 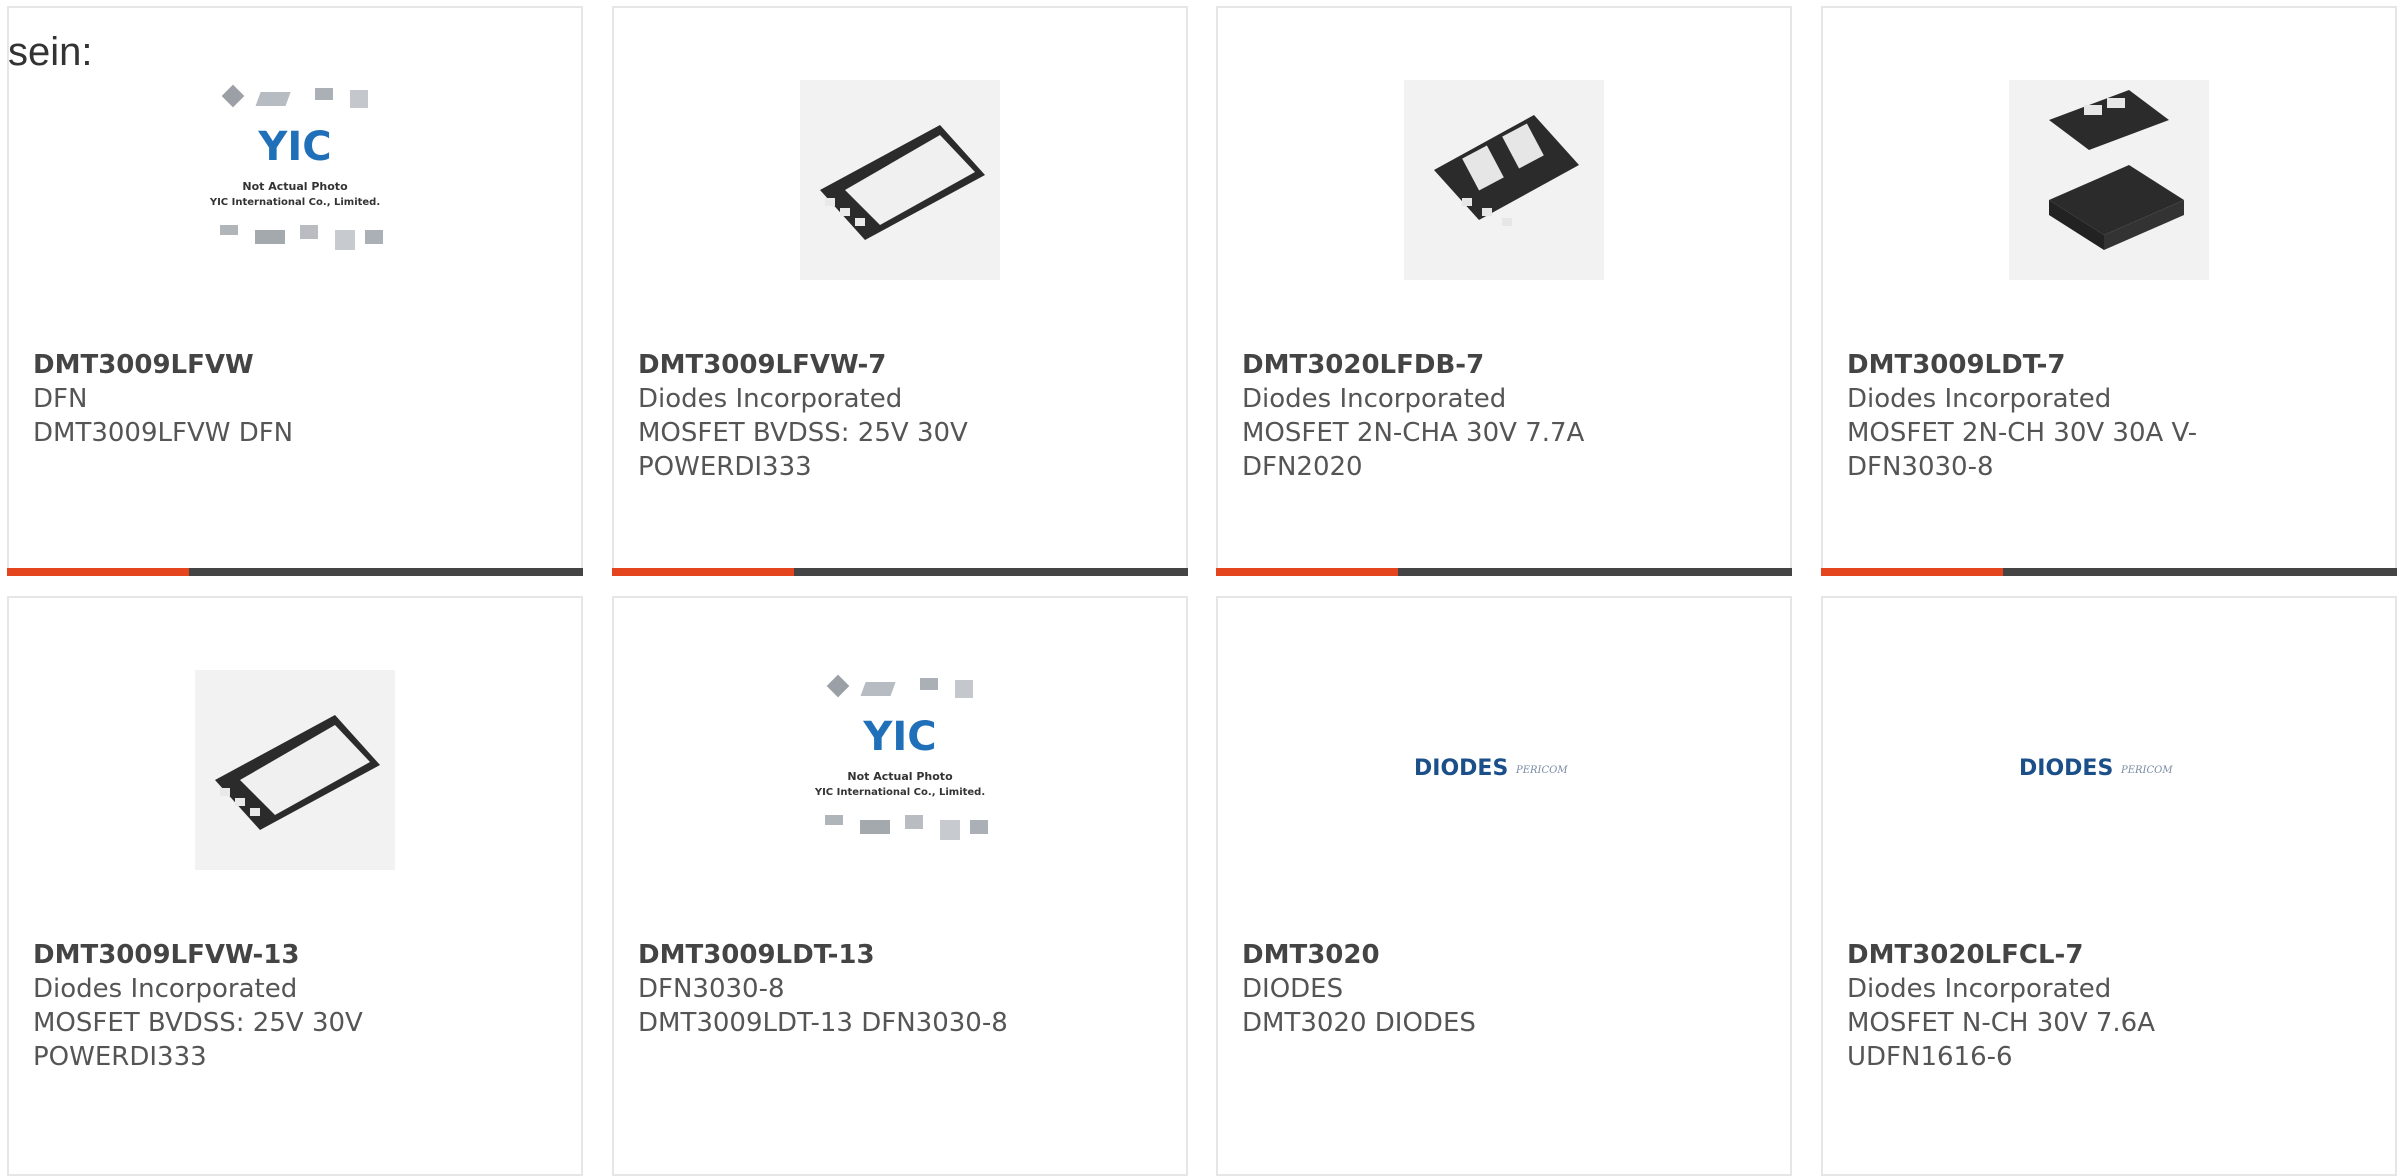 What do you see at coordinates (50, 52) in the screenshot?
I see `lead-text: sein:` at bounding box center [50, 52].